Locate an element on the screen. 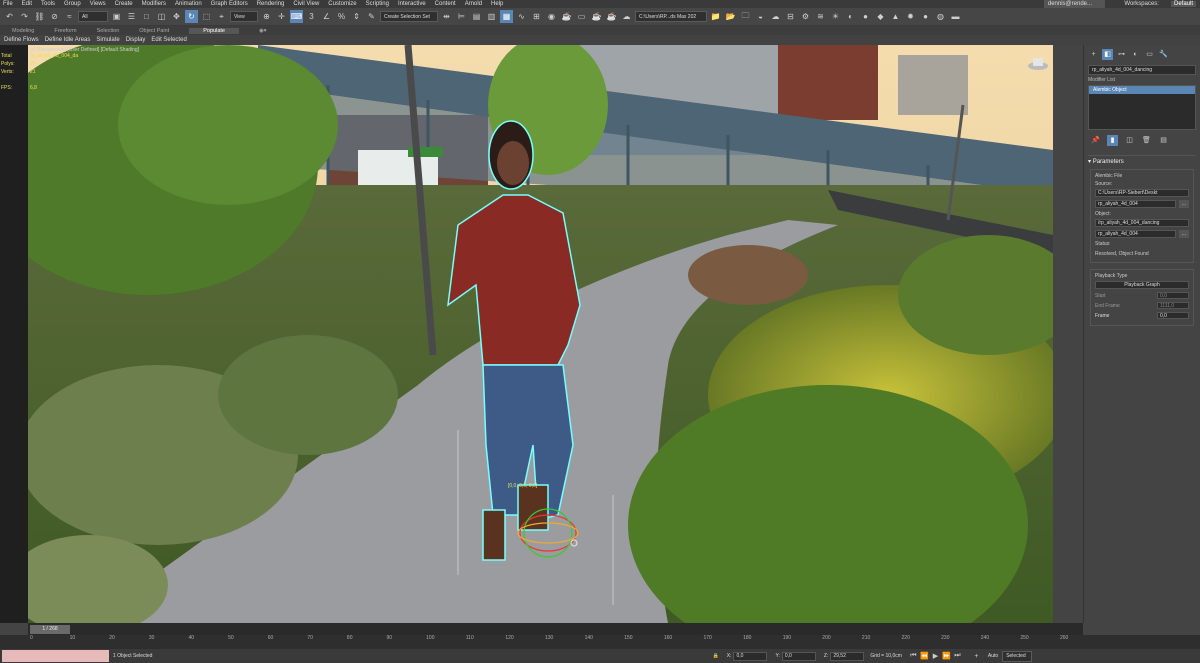  window-crossing-icon: ◫ is located at coordinates (161, 16).